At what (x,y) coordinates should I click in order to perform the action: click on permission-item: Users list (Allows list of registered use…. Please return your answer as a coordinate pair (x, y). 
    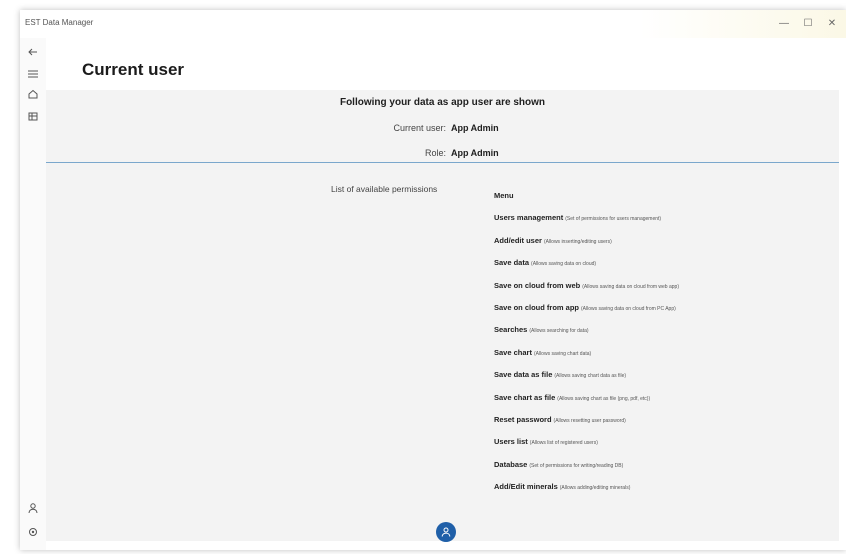
    Looking at the image, I should click on (664, 445).